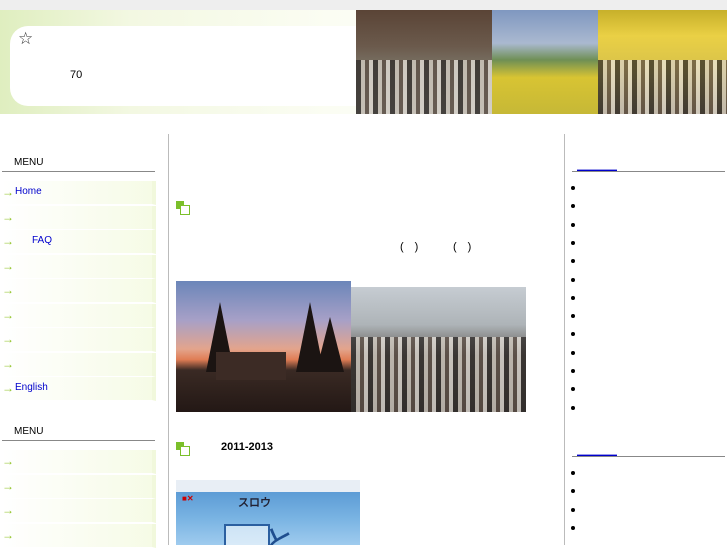 This screenshot has height=548, width=727. What do you see at coordinates (545, 62) in the screenshot?
I see `header-photo-field` at bounding box center [545, 62].